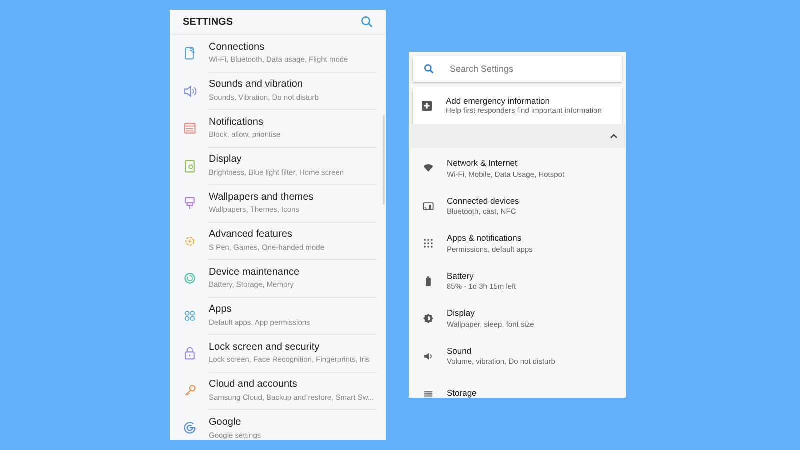 Image resolution: width=800 pixels, height=450 pixels. I want to click on paintbrush-icon, so click(189, 204).